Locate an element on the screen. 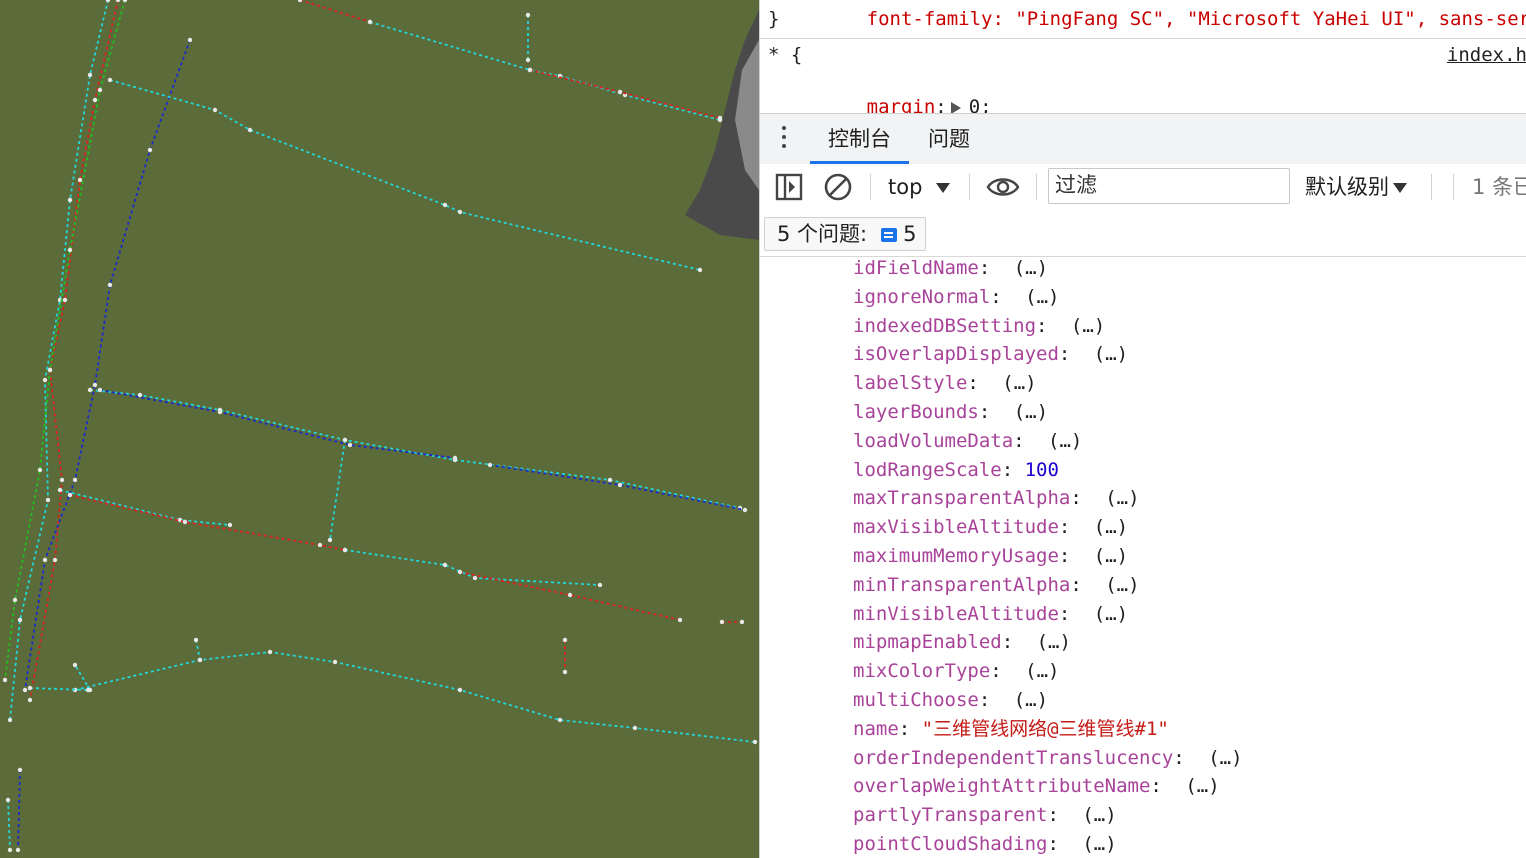  log-level-dropdown: 默认级别 is located at coordinates (1356, 187).